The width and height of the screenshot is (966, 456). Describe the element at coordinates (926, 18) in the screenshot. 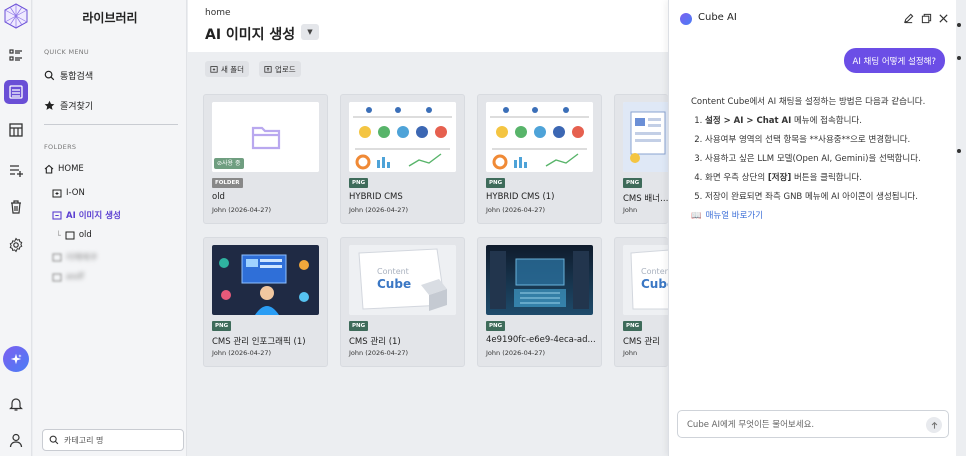

I see `copy-window-icon` at that location.